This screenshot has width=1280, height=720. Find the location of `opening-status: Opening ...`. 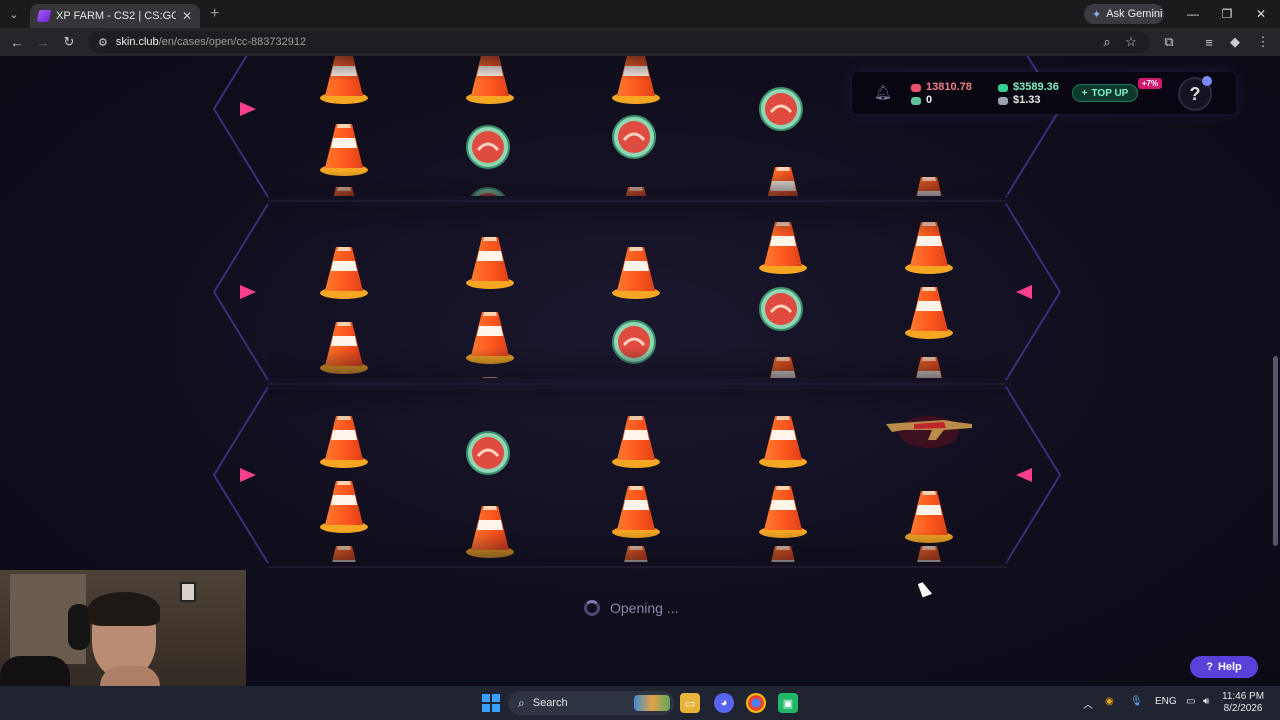

opening-status: Opening ... is located at coordinates (631, 608).